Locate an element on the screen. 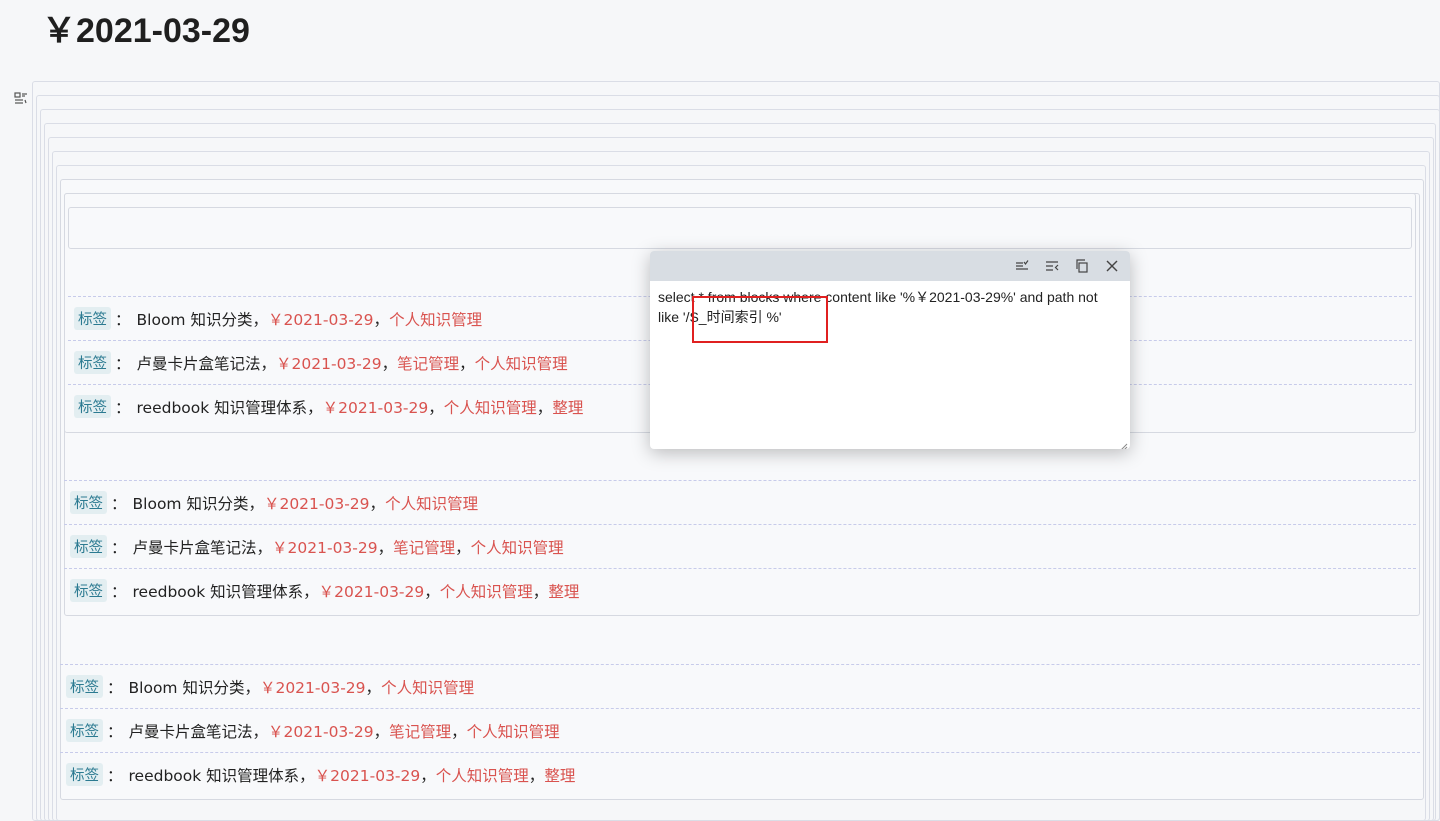 Image resolution: width=1440 pixels, height=821 pixels. copy-icon is located at coordinates (1082, 266).